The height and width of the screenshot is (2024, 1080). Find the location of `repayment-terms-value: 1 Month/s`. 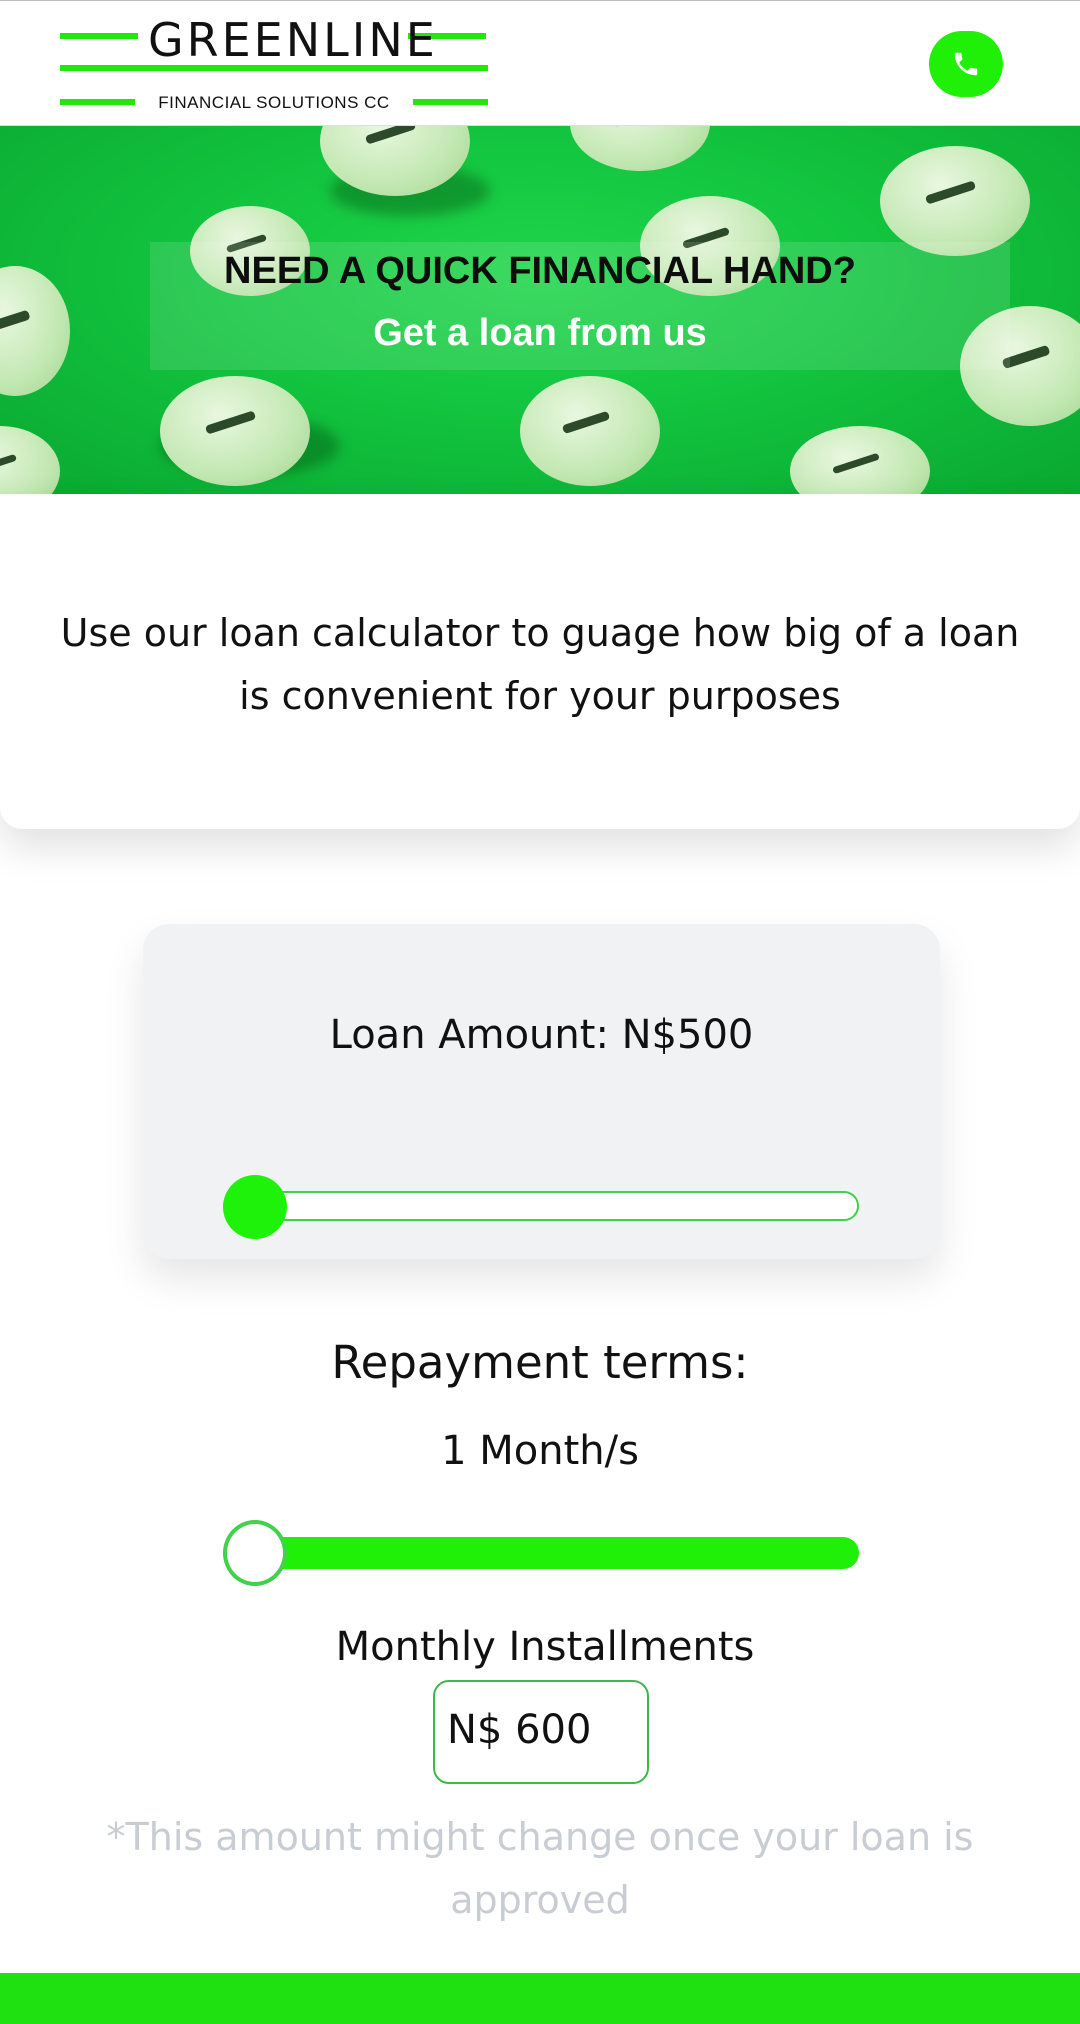

repayment-terms-value: 1 Month/s is located at coordinates (540, 1451).